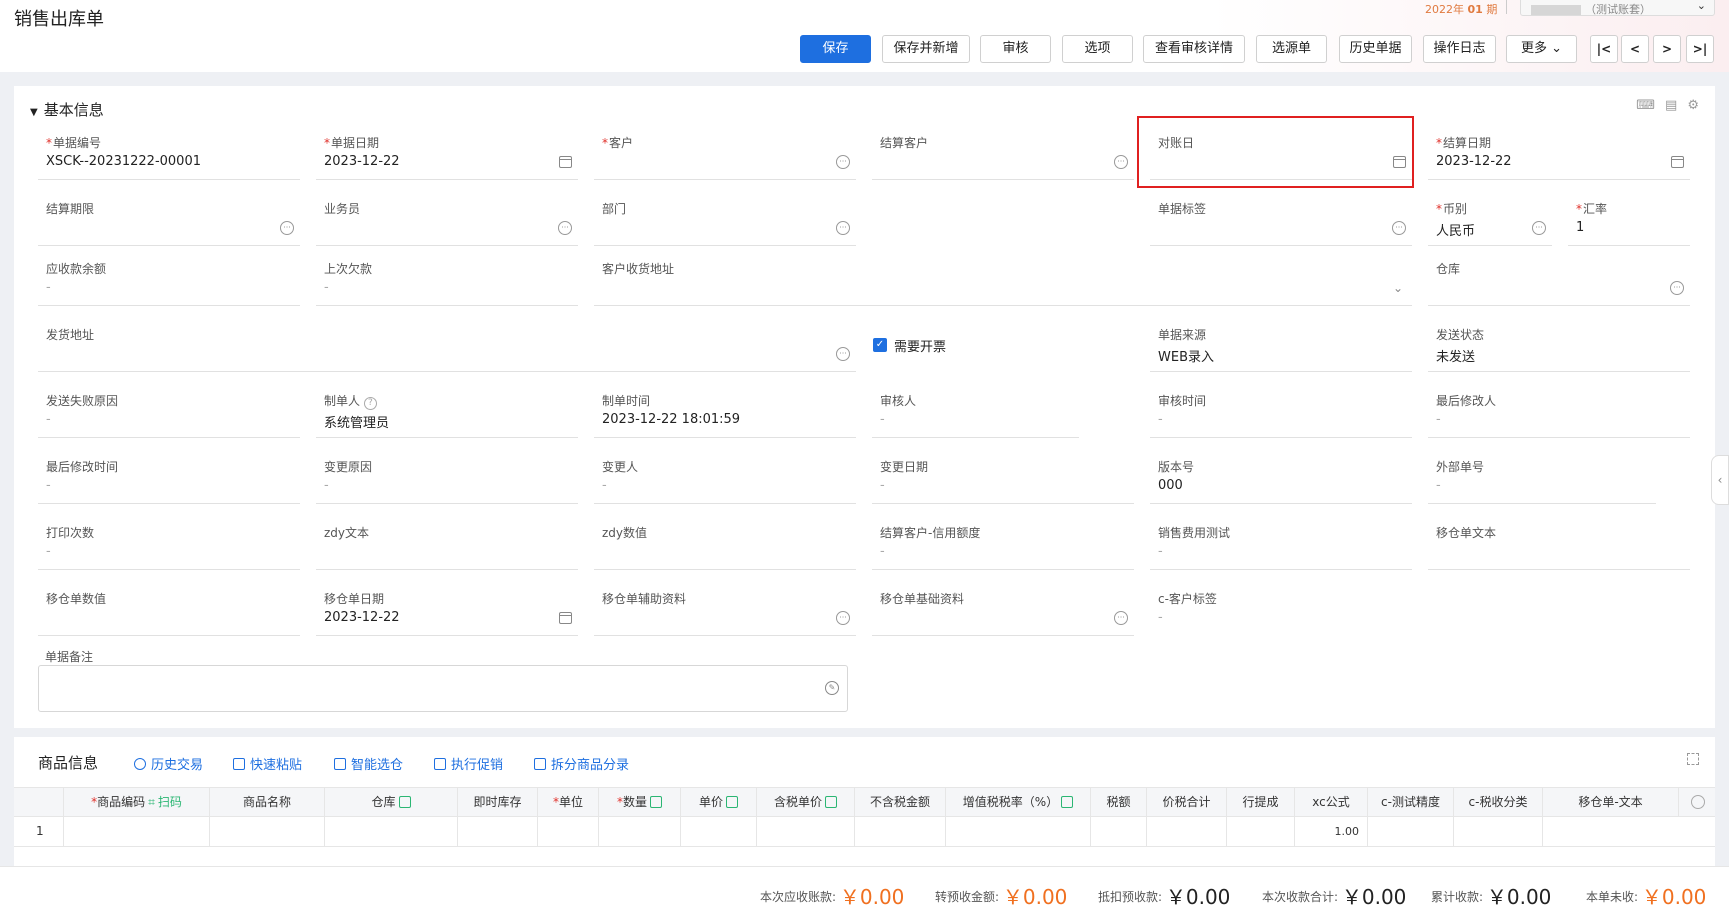 Image resolution: width=1729 pixels, height=915 pixels. What do you see at coordinates (391, 831) in the screenshot?
I see `cell-warehouse` at bounding box center [391, 831].